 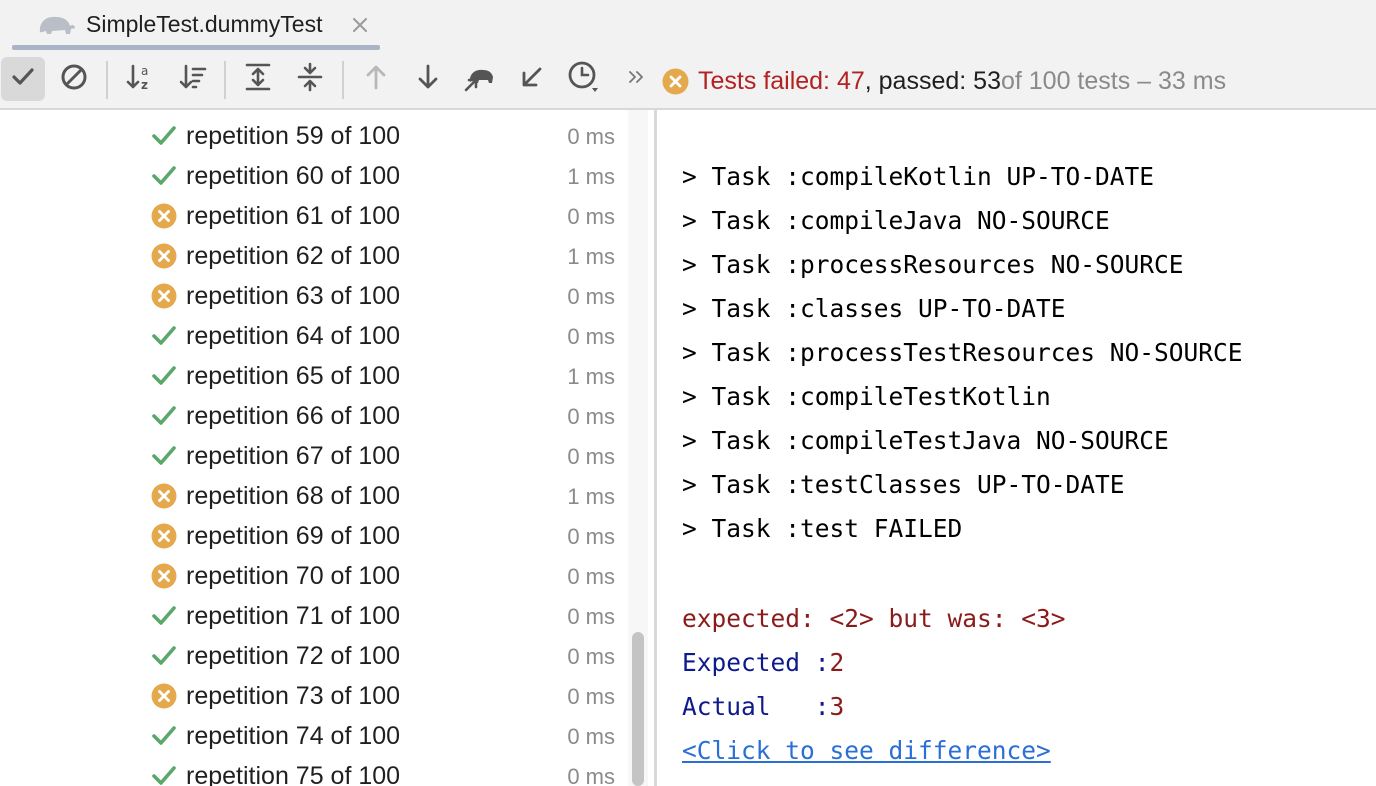 What do you see at coordinates (293, 216) in the screenshot?
I see `test-name: repetition 61 of 100` at bounding box center [293, 216].